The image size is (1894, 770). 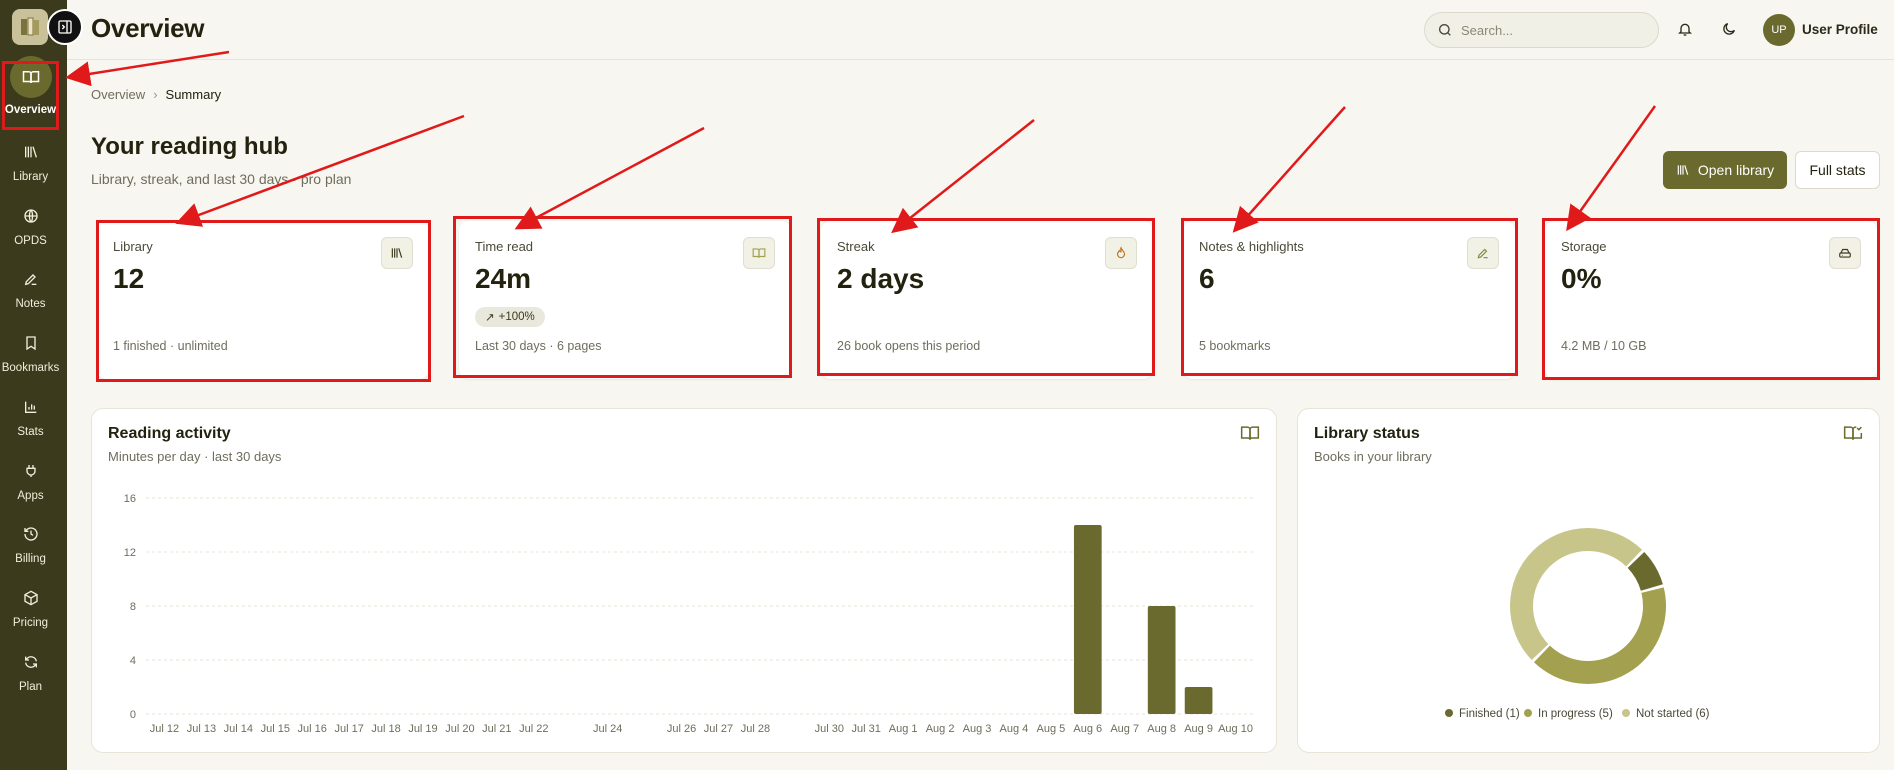 I want to click on sidebar-item-label: Billing, so click(x=30, y=559).